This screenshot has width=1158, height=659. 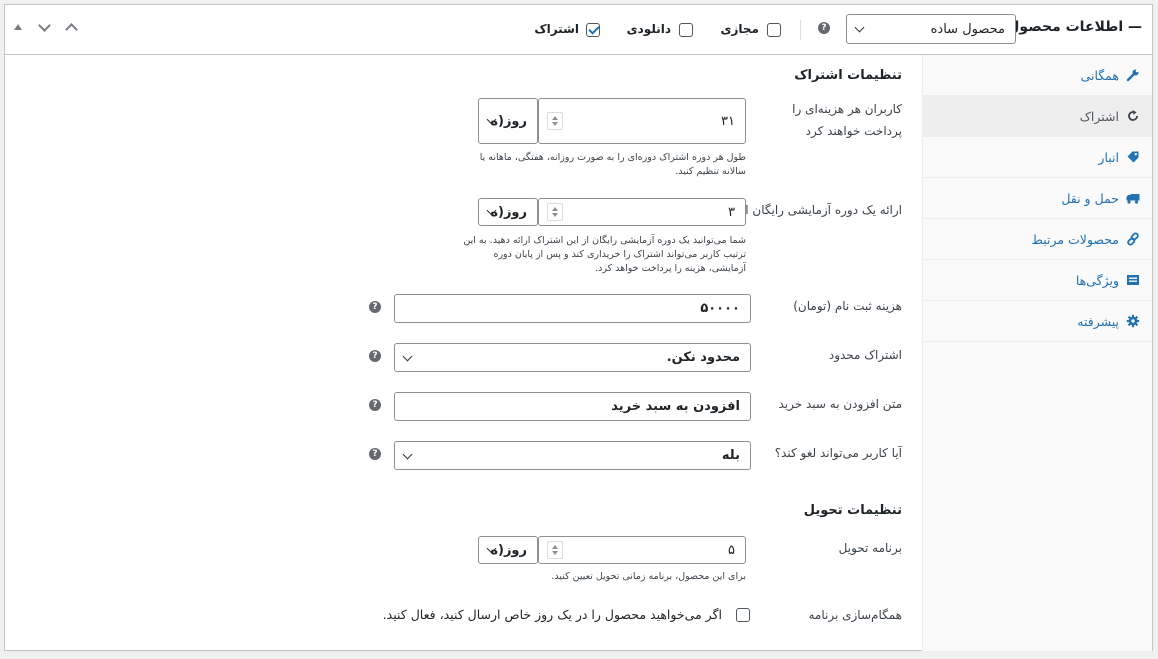 What do you see at coordinates (1037, 198) in the screenshot?
I see `tab-shipping: حمل و نقل` at bounding box center [1037, 198].